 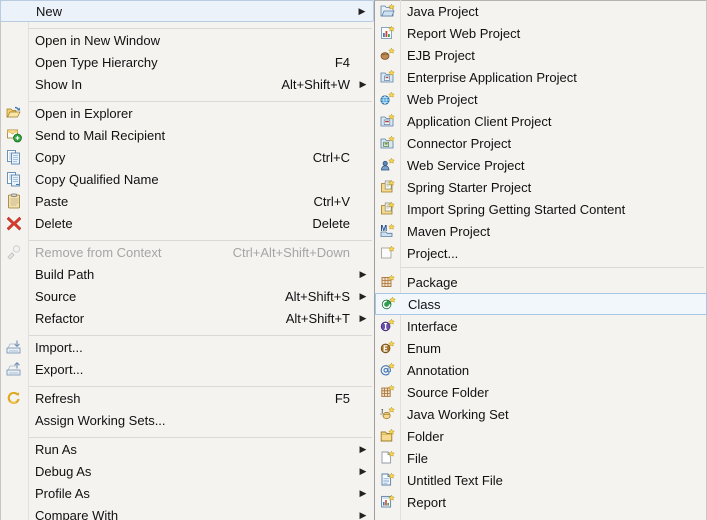 I want to click on submenu-item-package: Package, so click(x=541, y=282).